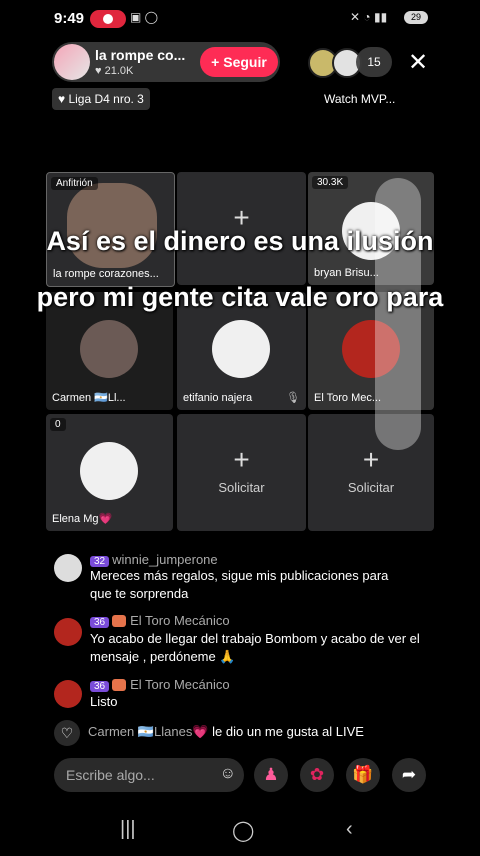 The image size is (480, 856). Describe the element at coordinates (293, 398) in the screenshot. I see `mic-off-icon: 🎙` at that location.